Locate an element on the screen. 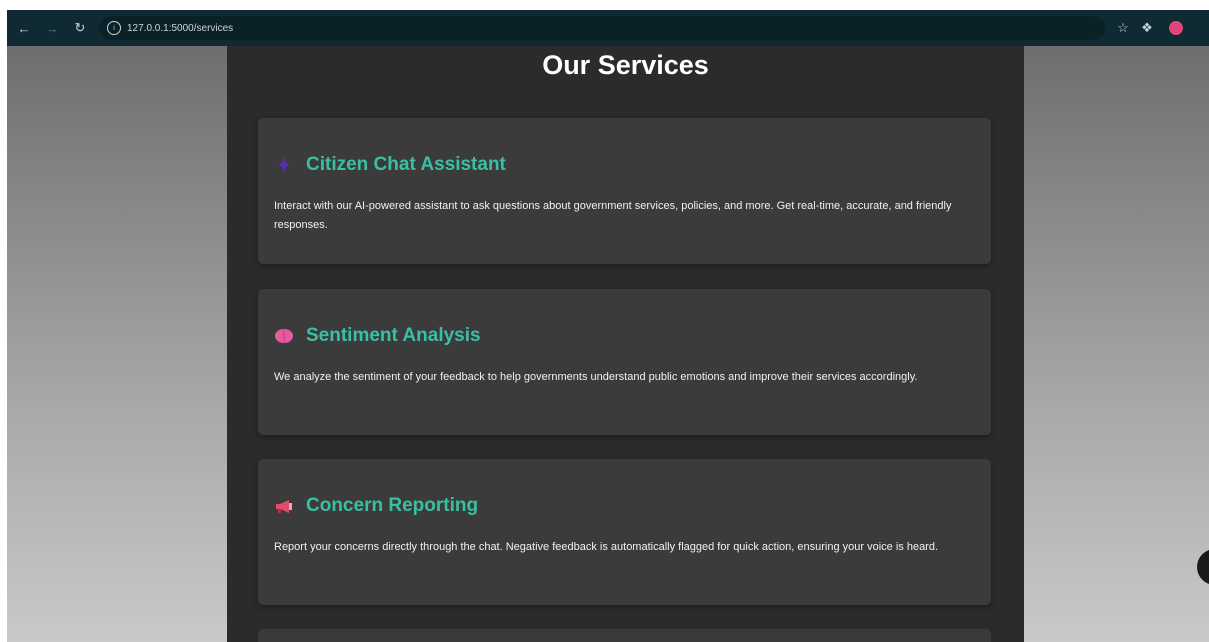 This screenshot has width=1209, height=642. browser-toolbar: ← → ↻ i 127.0.0.1:5000/services ☆ ❖ is located at coordinates (608, 28).